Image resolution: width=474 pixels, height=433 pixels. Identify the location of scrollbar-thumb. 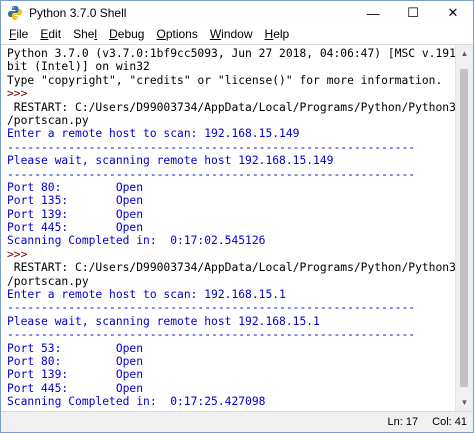
(464, 228).